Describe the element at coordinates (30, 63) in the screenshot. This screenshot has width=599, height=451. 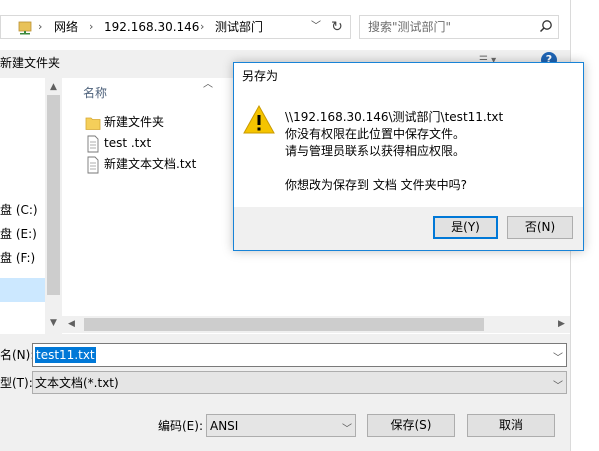
I see `new-folder-button: 新建文件夹` at that location.